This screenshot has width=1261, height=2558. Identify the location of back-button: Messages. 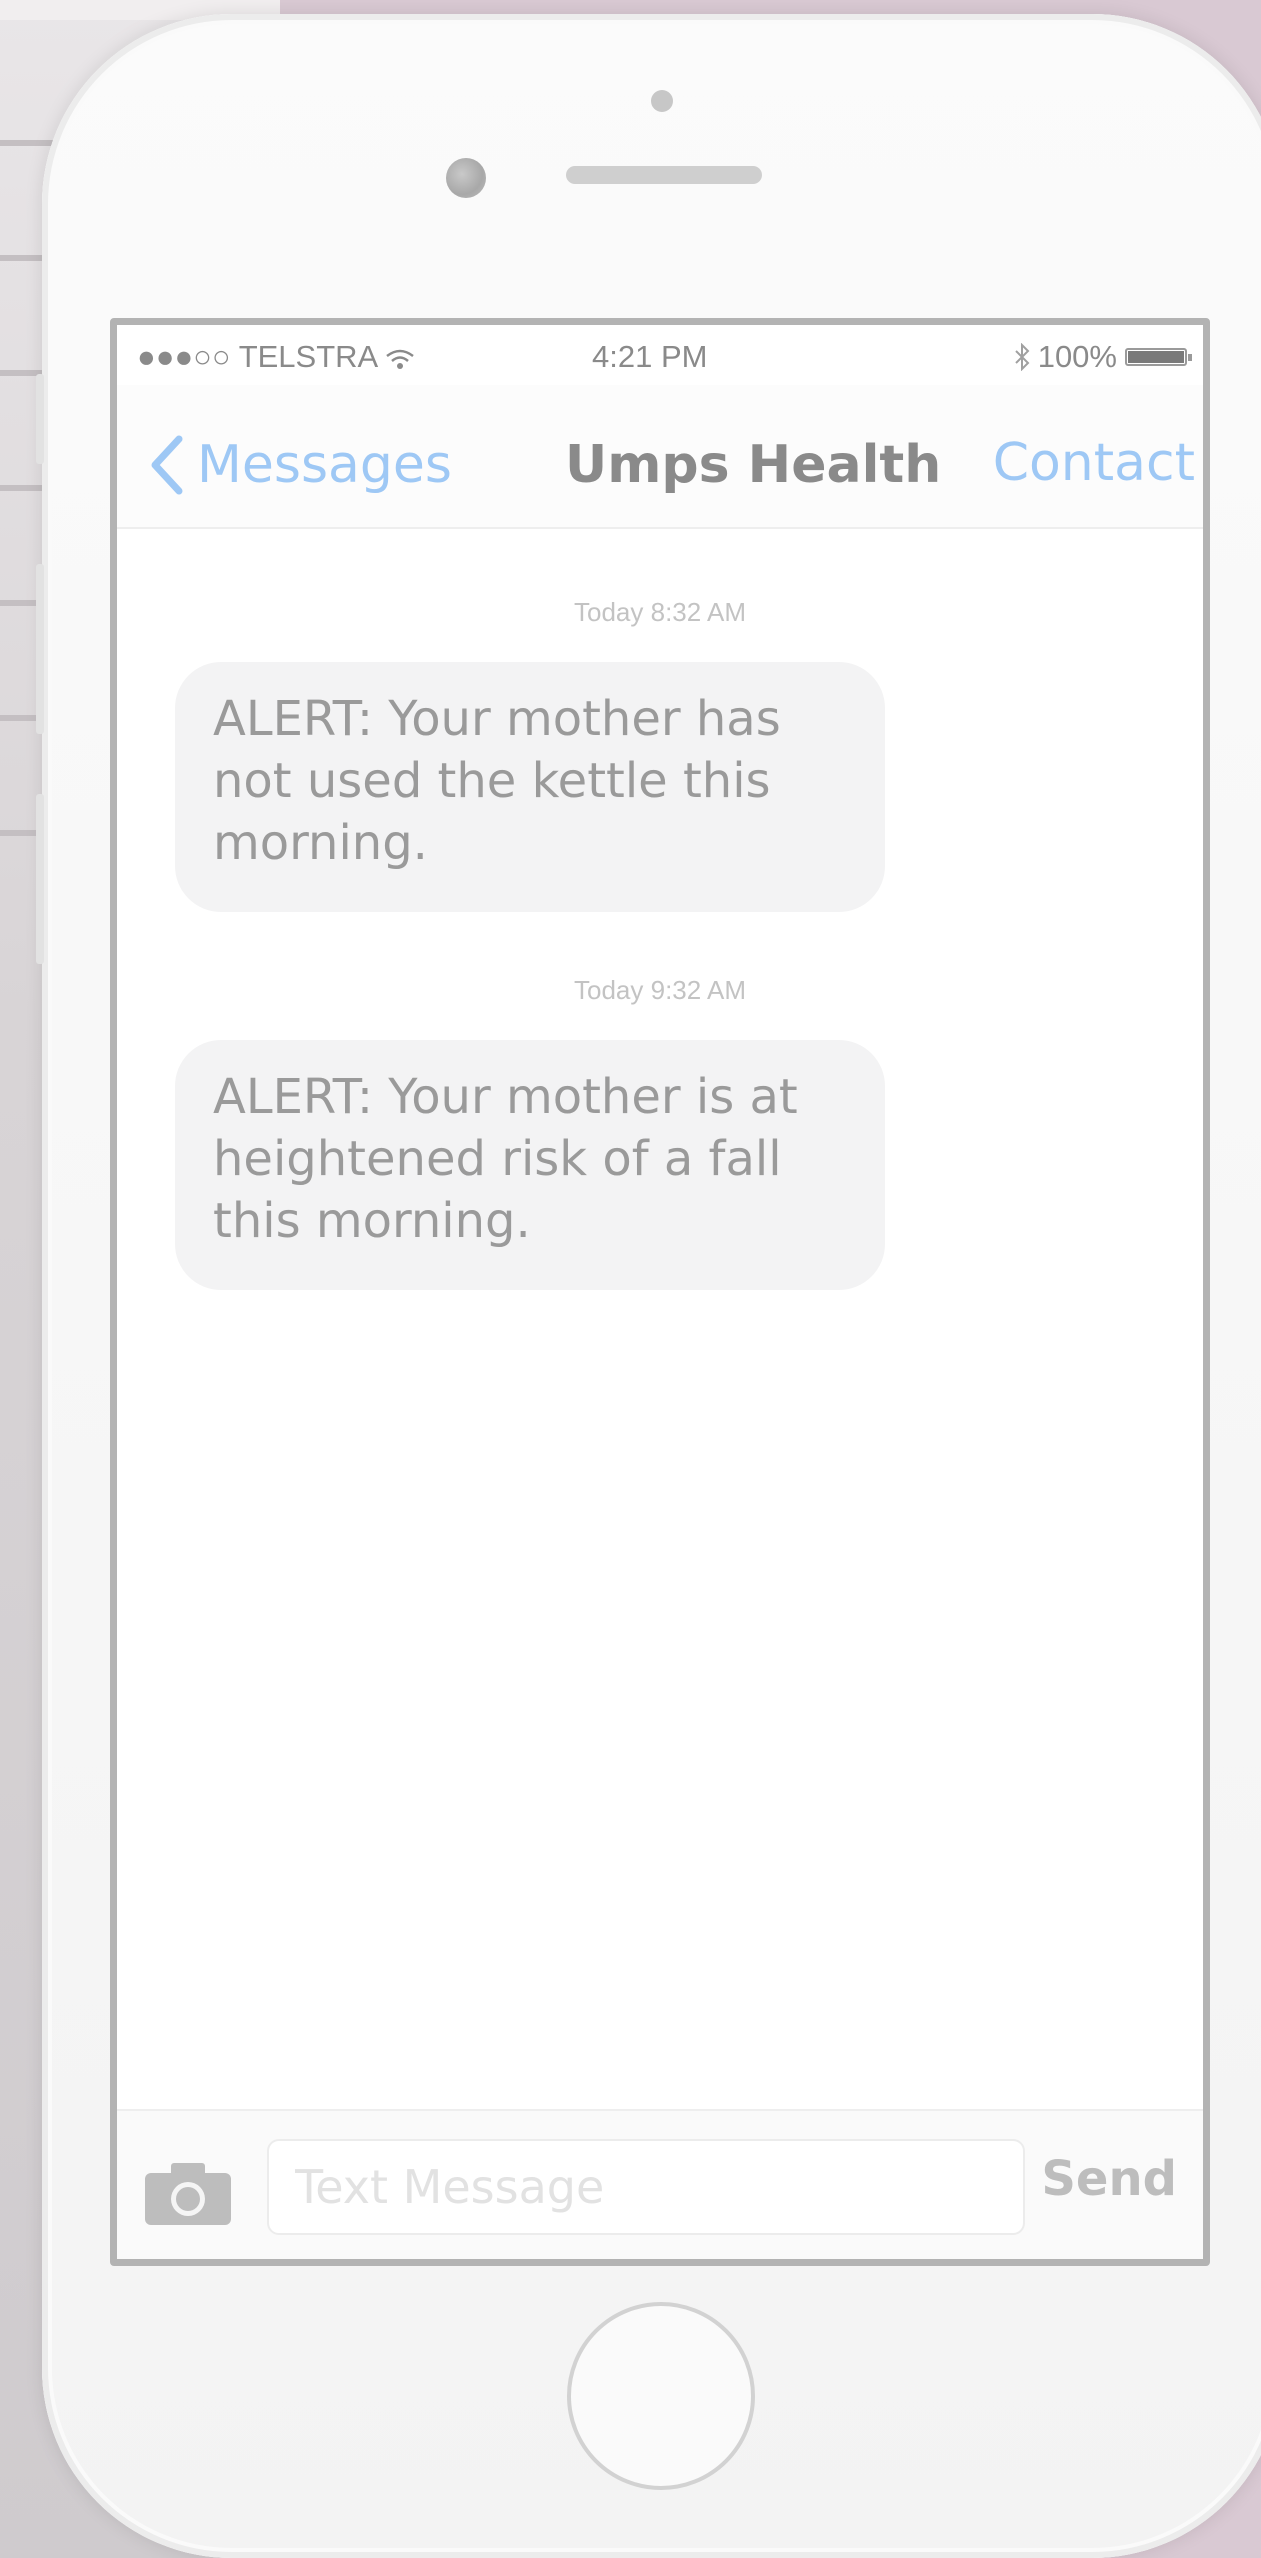
(299, 465).